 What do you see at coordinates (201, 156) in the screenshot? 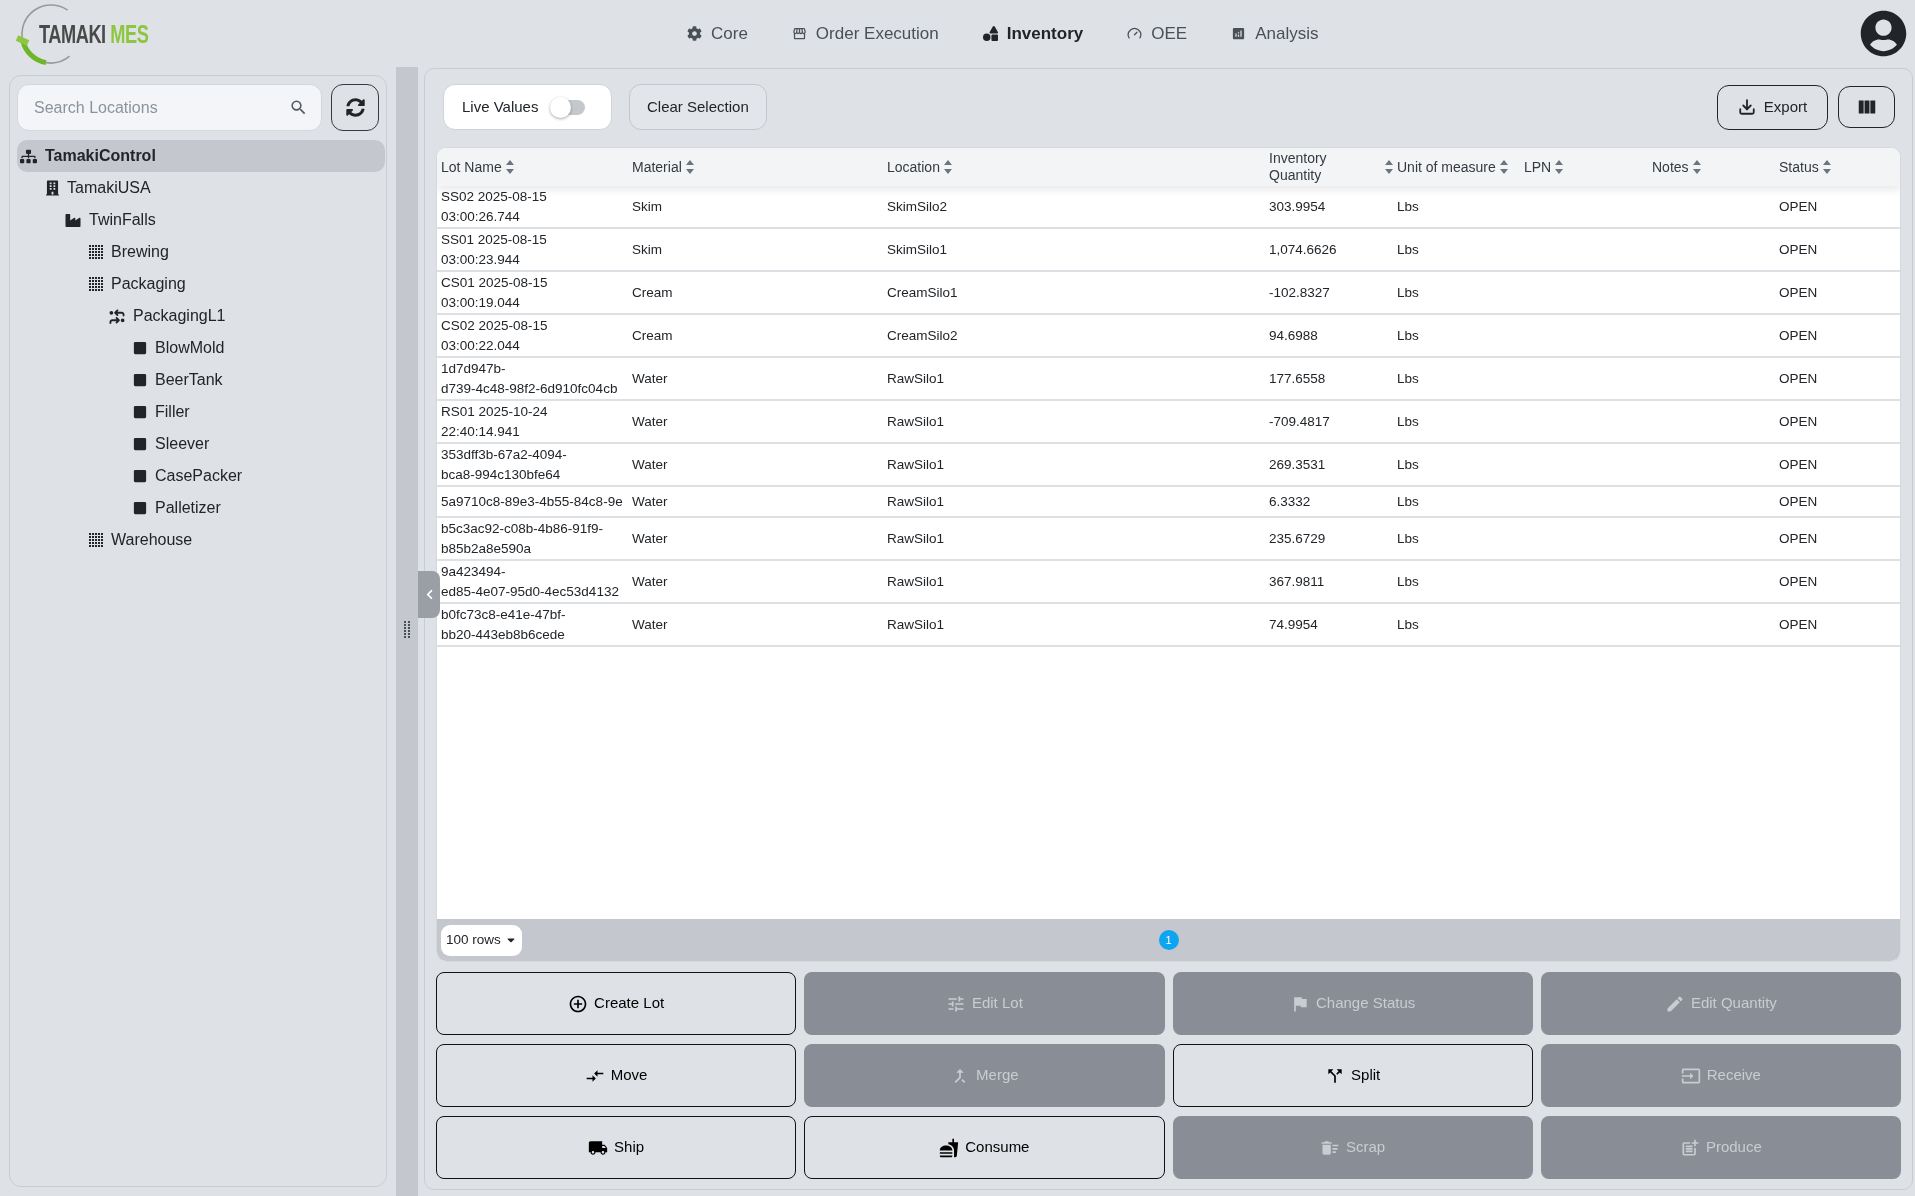
I see `tree-item: TamakiControl` at bounding box center [201, 156].